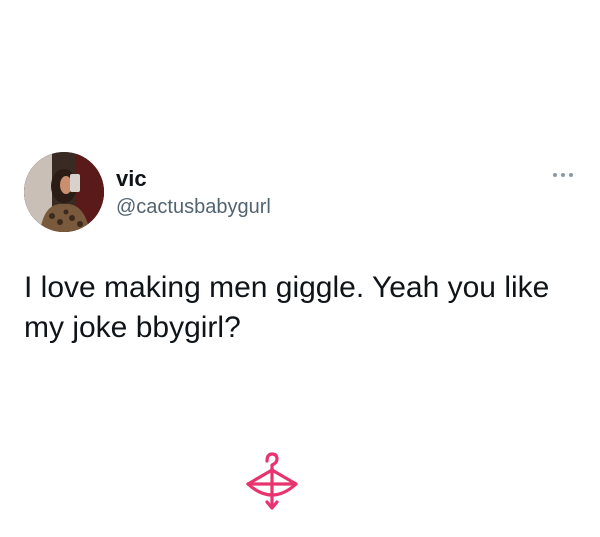 Image resolution: width=600 pixels, height=537 pixels. I want to click on more-options-button, so click(563, 175).